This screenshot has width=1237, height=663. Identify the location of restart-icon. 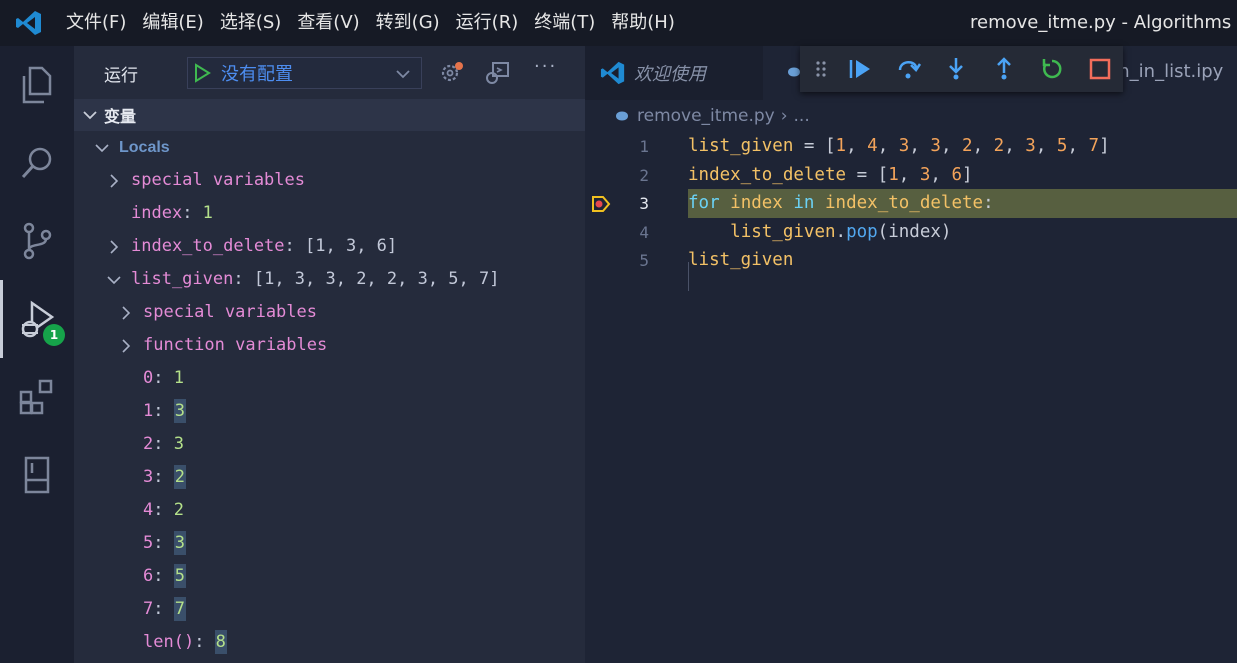
(1052, 69).